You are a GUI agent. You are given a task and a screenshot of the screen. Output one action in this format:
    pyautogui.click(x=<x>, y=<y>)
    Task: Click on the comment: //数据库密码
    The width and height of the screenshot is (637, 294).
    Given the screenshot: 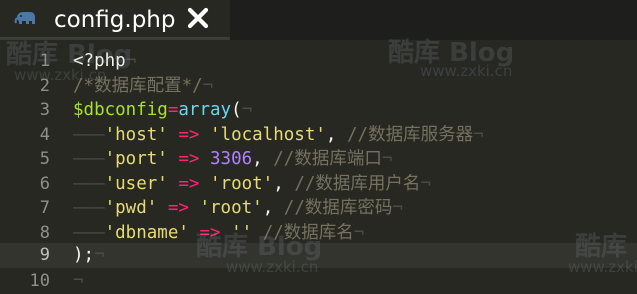 What is the action you would take?
    pyautogui.click(x=338, y=208)
    